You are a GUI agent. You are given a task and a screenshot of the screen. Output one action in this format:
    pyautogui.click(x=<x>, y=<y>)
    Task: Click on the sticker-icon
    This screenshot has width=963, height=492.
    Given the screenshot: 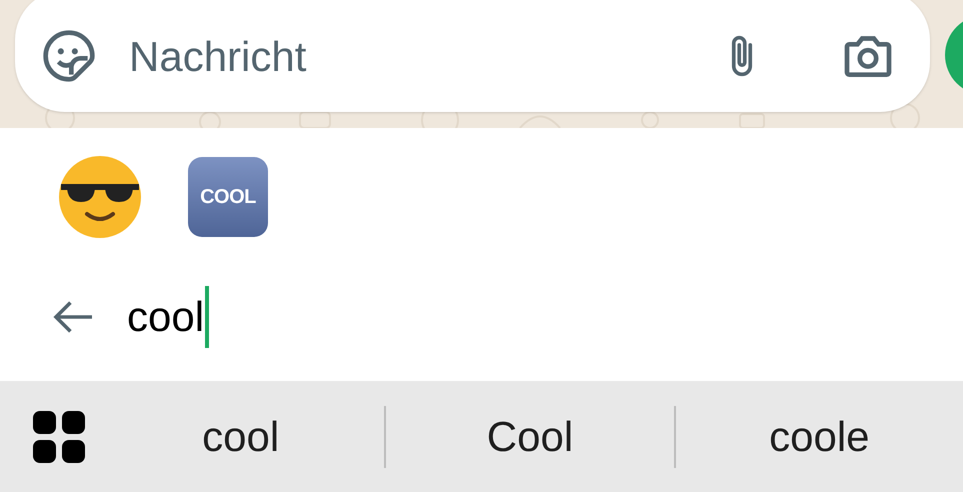 What is the action you would take?
    pyautogui.click(x=69, y=56)
    